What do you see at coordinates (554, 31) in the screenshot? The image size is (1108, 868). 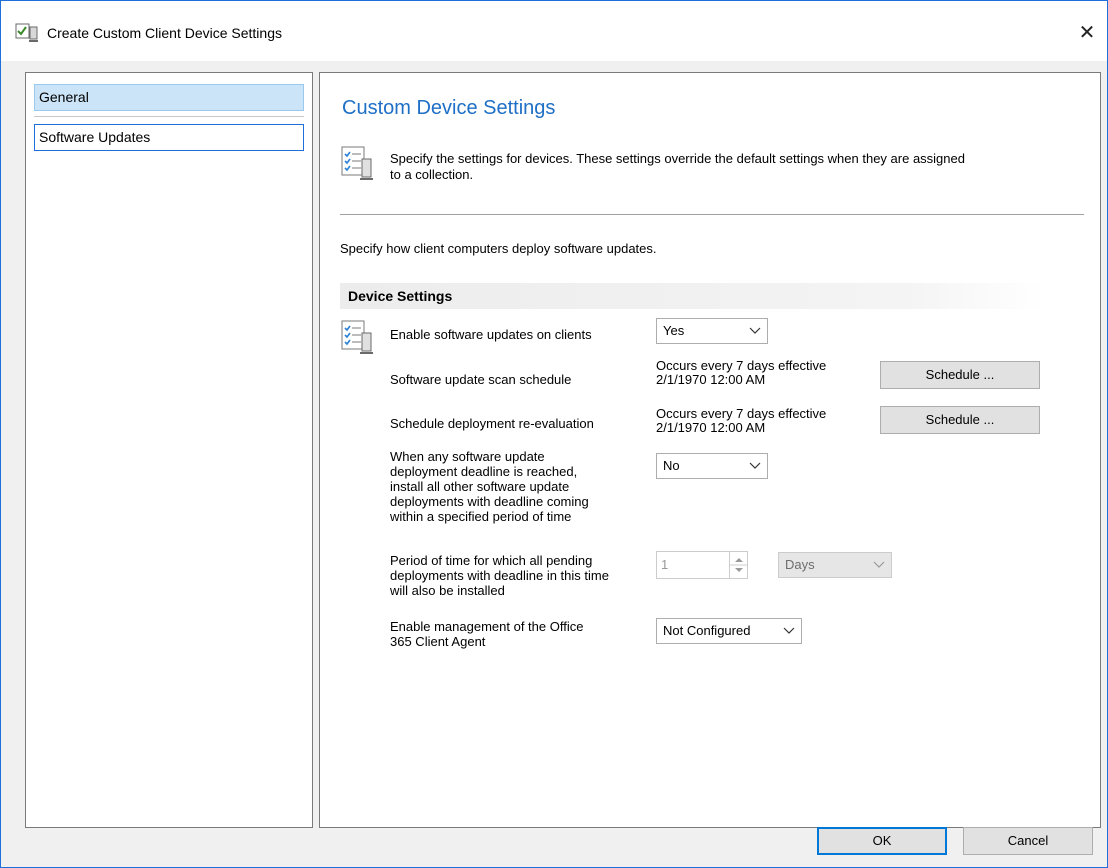 I see `title-bar: Create Custom Client Device Settings ✕` at bounding box center [554, 31].